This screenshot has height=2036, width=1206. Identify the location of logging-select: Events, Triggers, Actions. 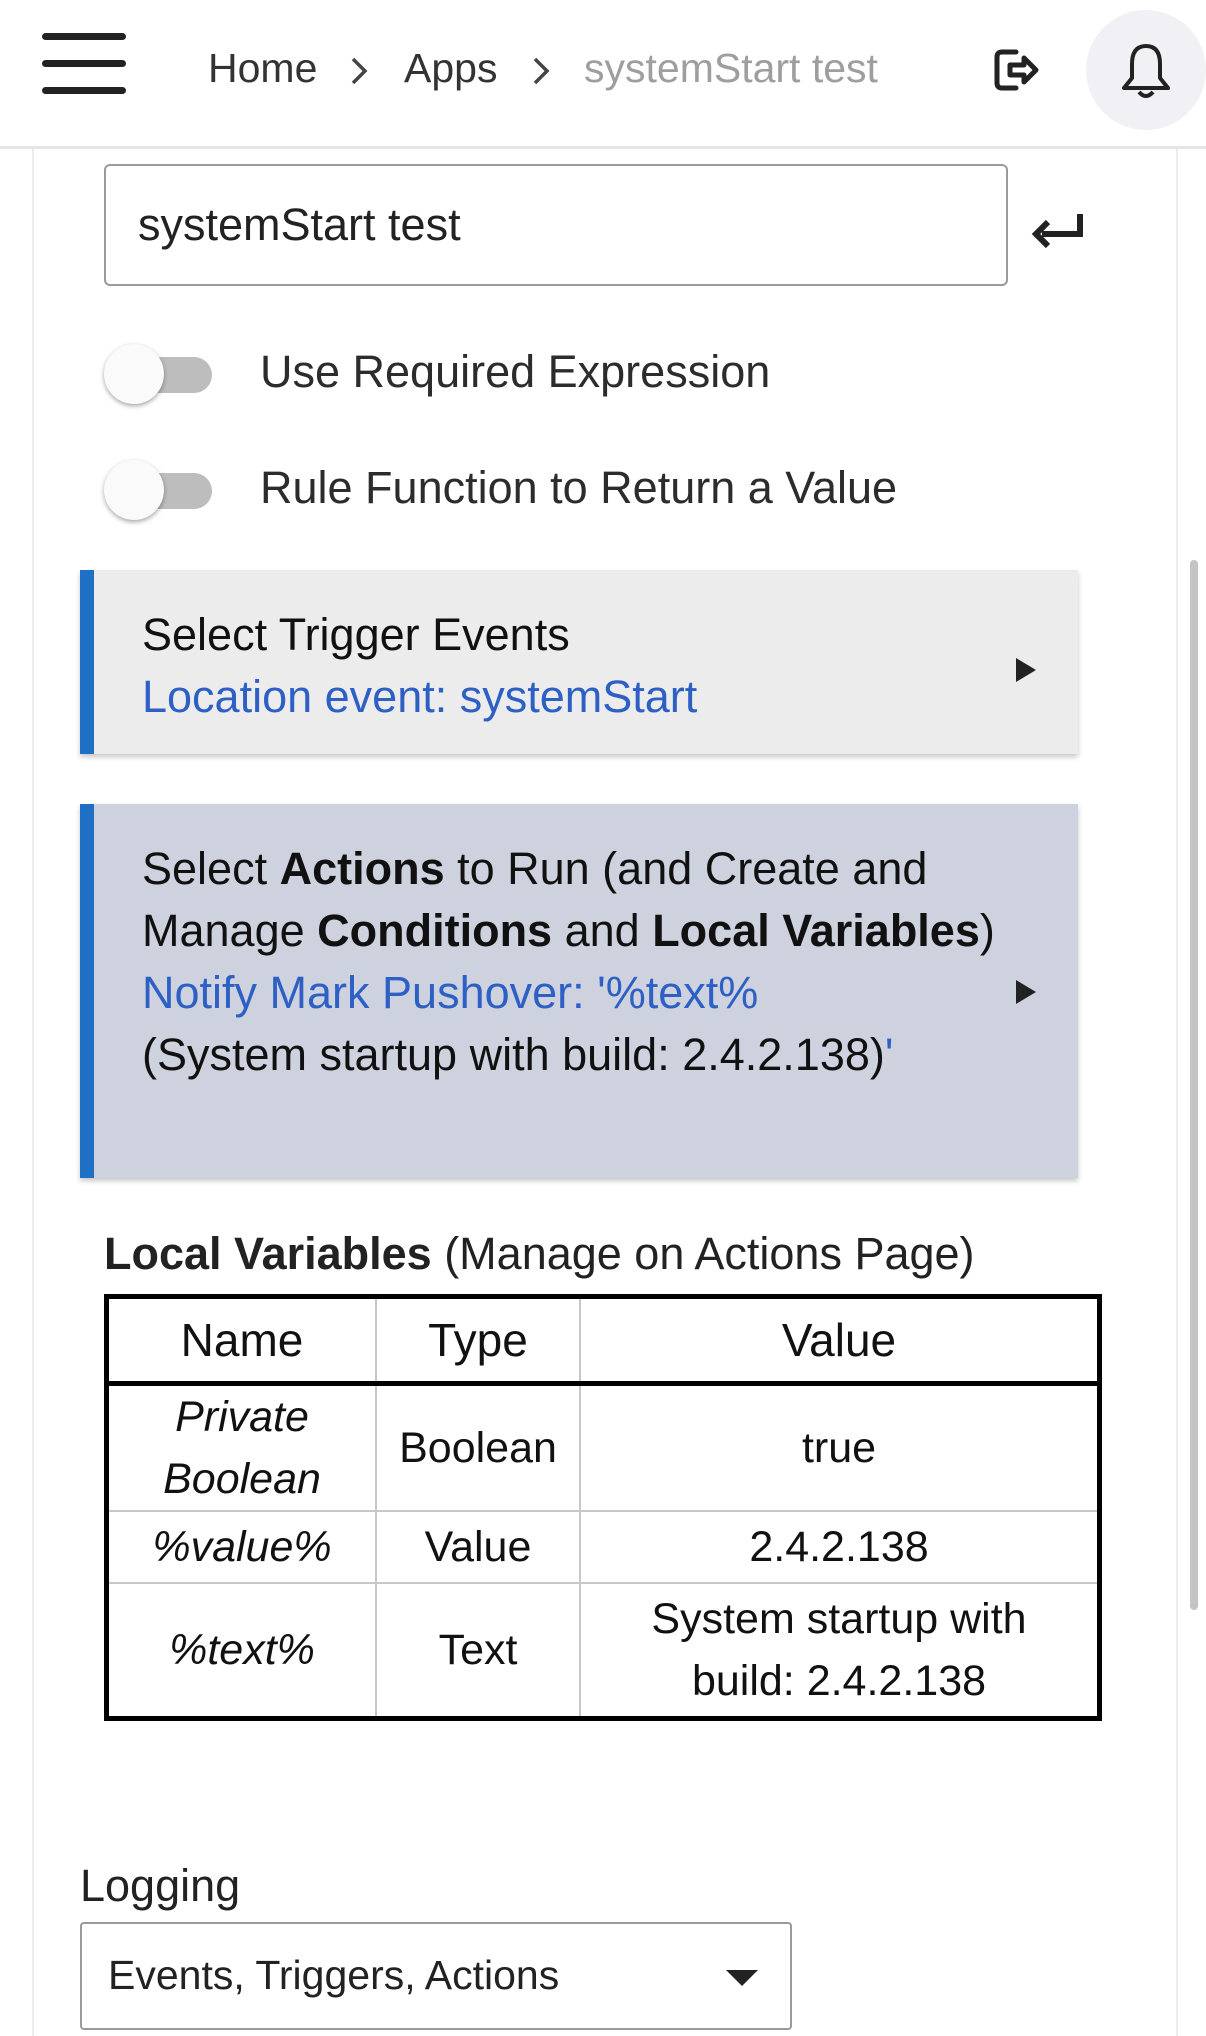
(436, 1976).